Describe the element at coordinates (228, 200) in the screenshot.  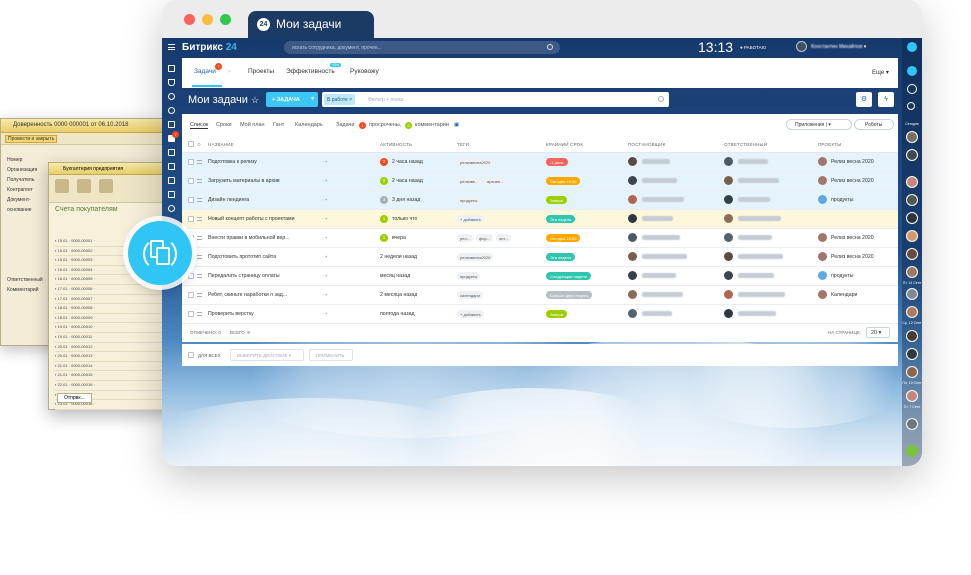
I see `task-title: Дизайн лендинга` at that location.